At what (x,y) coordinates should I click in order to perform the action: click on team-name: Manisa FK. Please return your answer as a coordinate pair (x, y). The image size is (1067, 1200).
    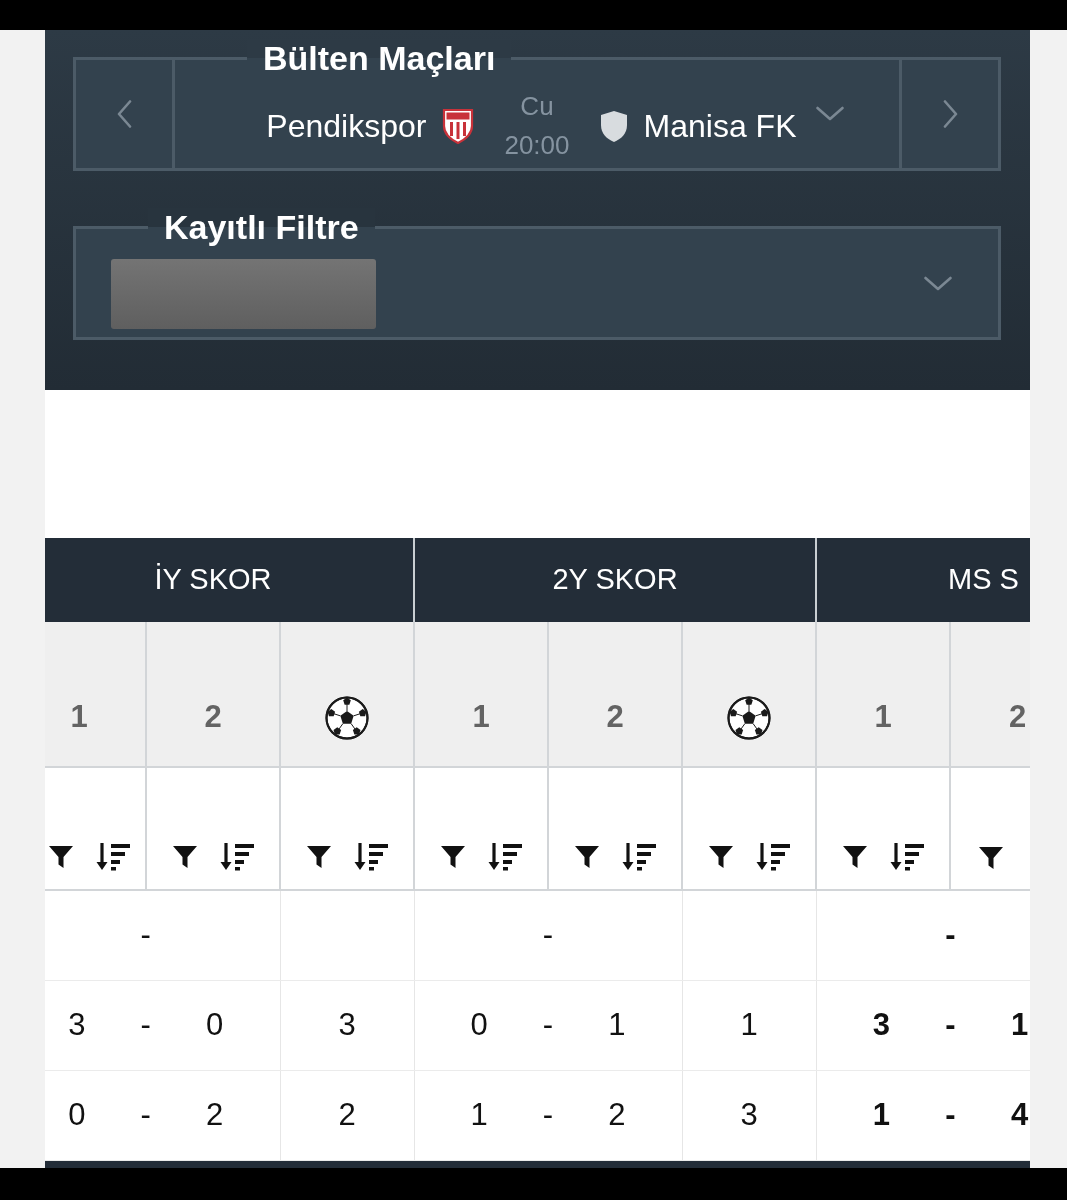
    Looking at the image, I should click on (720, 126).